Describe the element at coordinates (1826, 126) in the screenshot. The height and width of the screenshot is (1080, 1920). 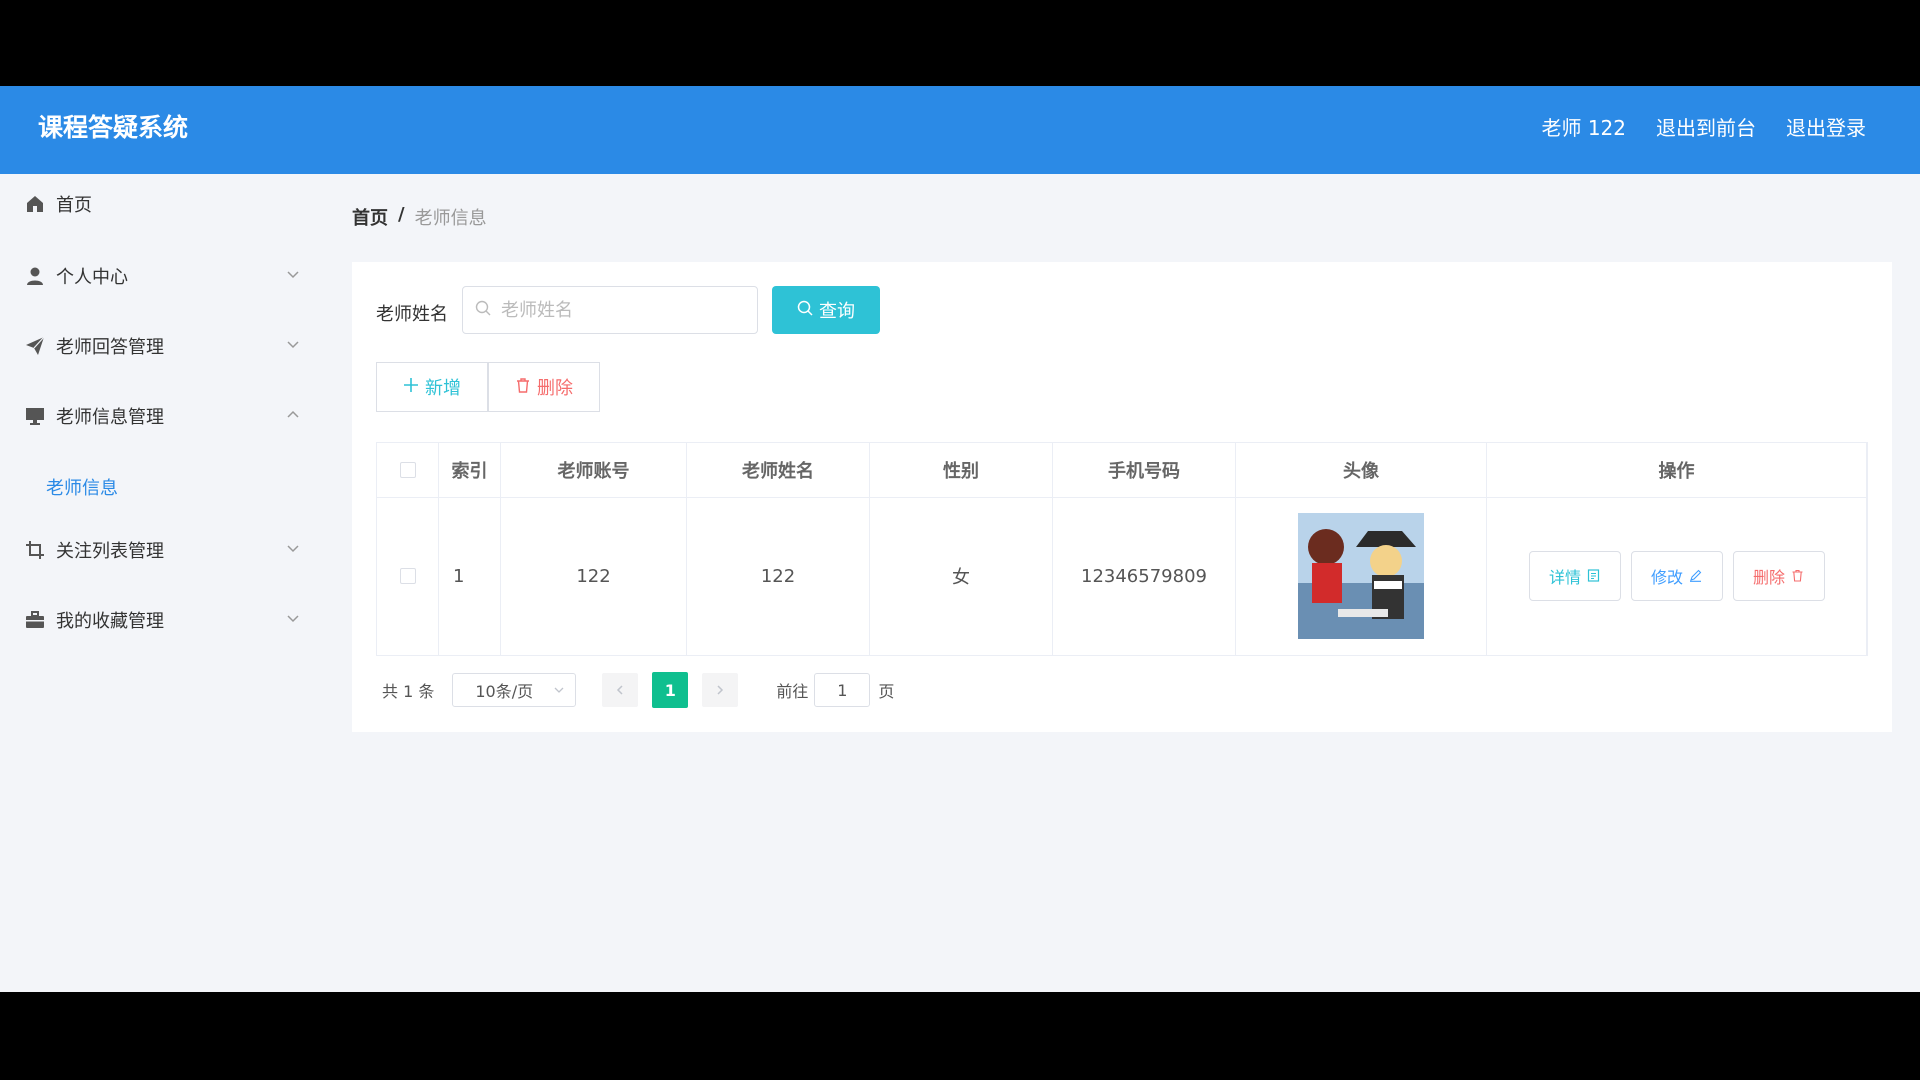
I see `logout-link: 退出登录` at that location.